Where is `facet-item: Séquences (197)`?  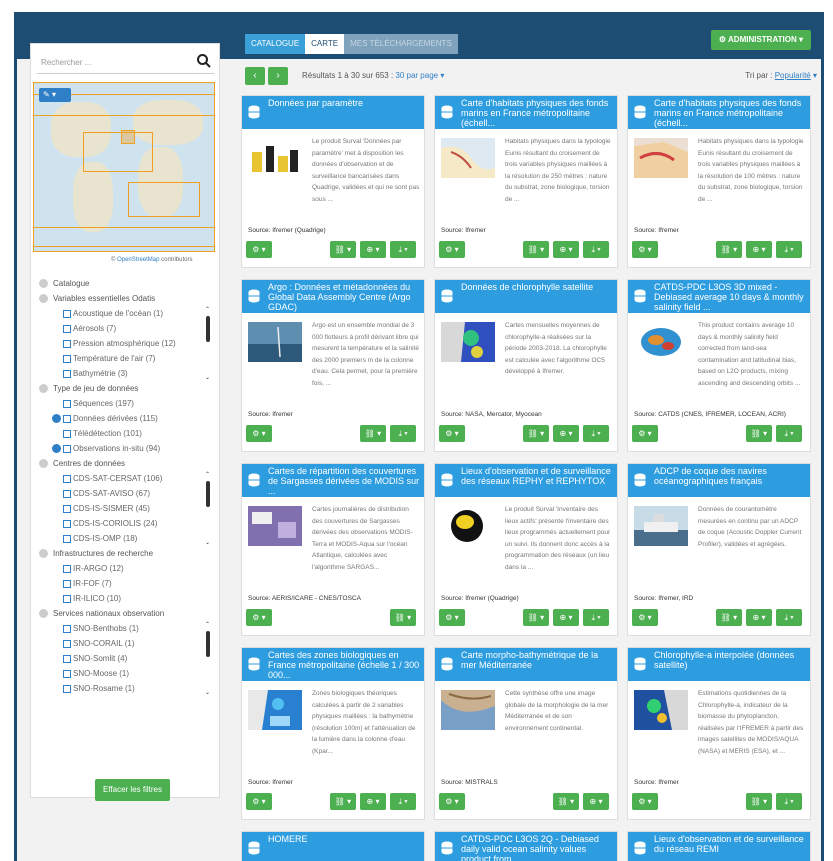 facet-item: Séquences (197) is located at coordinates (127, 403).